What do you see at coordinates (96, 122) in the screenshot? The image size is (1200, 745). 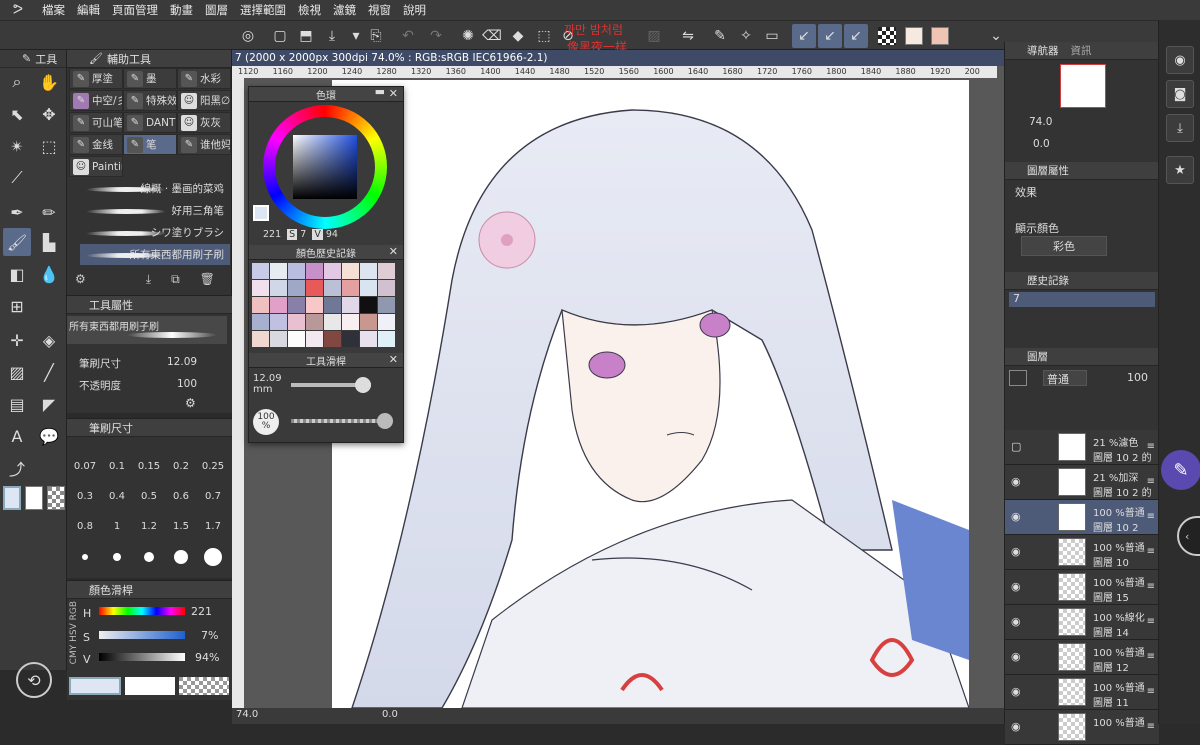 I see `subtool-keshan: ✎ 可山笔` at bounding box center [96, 122].